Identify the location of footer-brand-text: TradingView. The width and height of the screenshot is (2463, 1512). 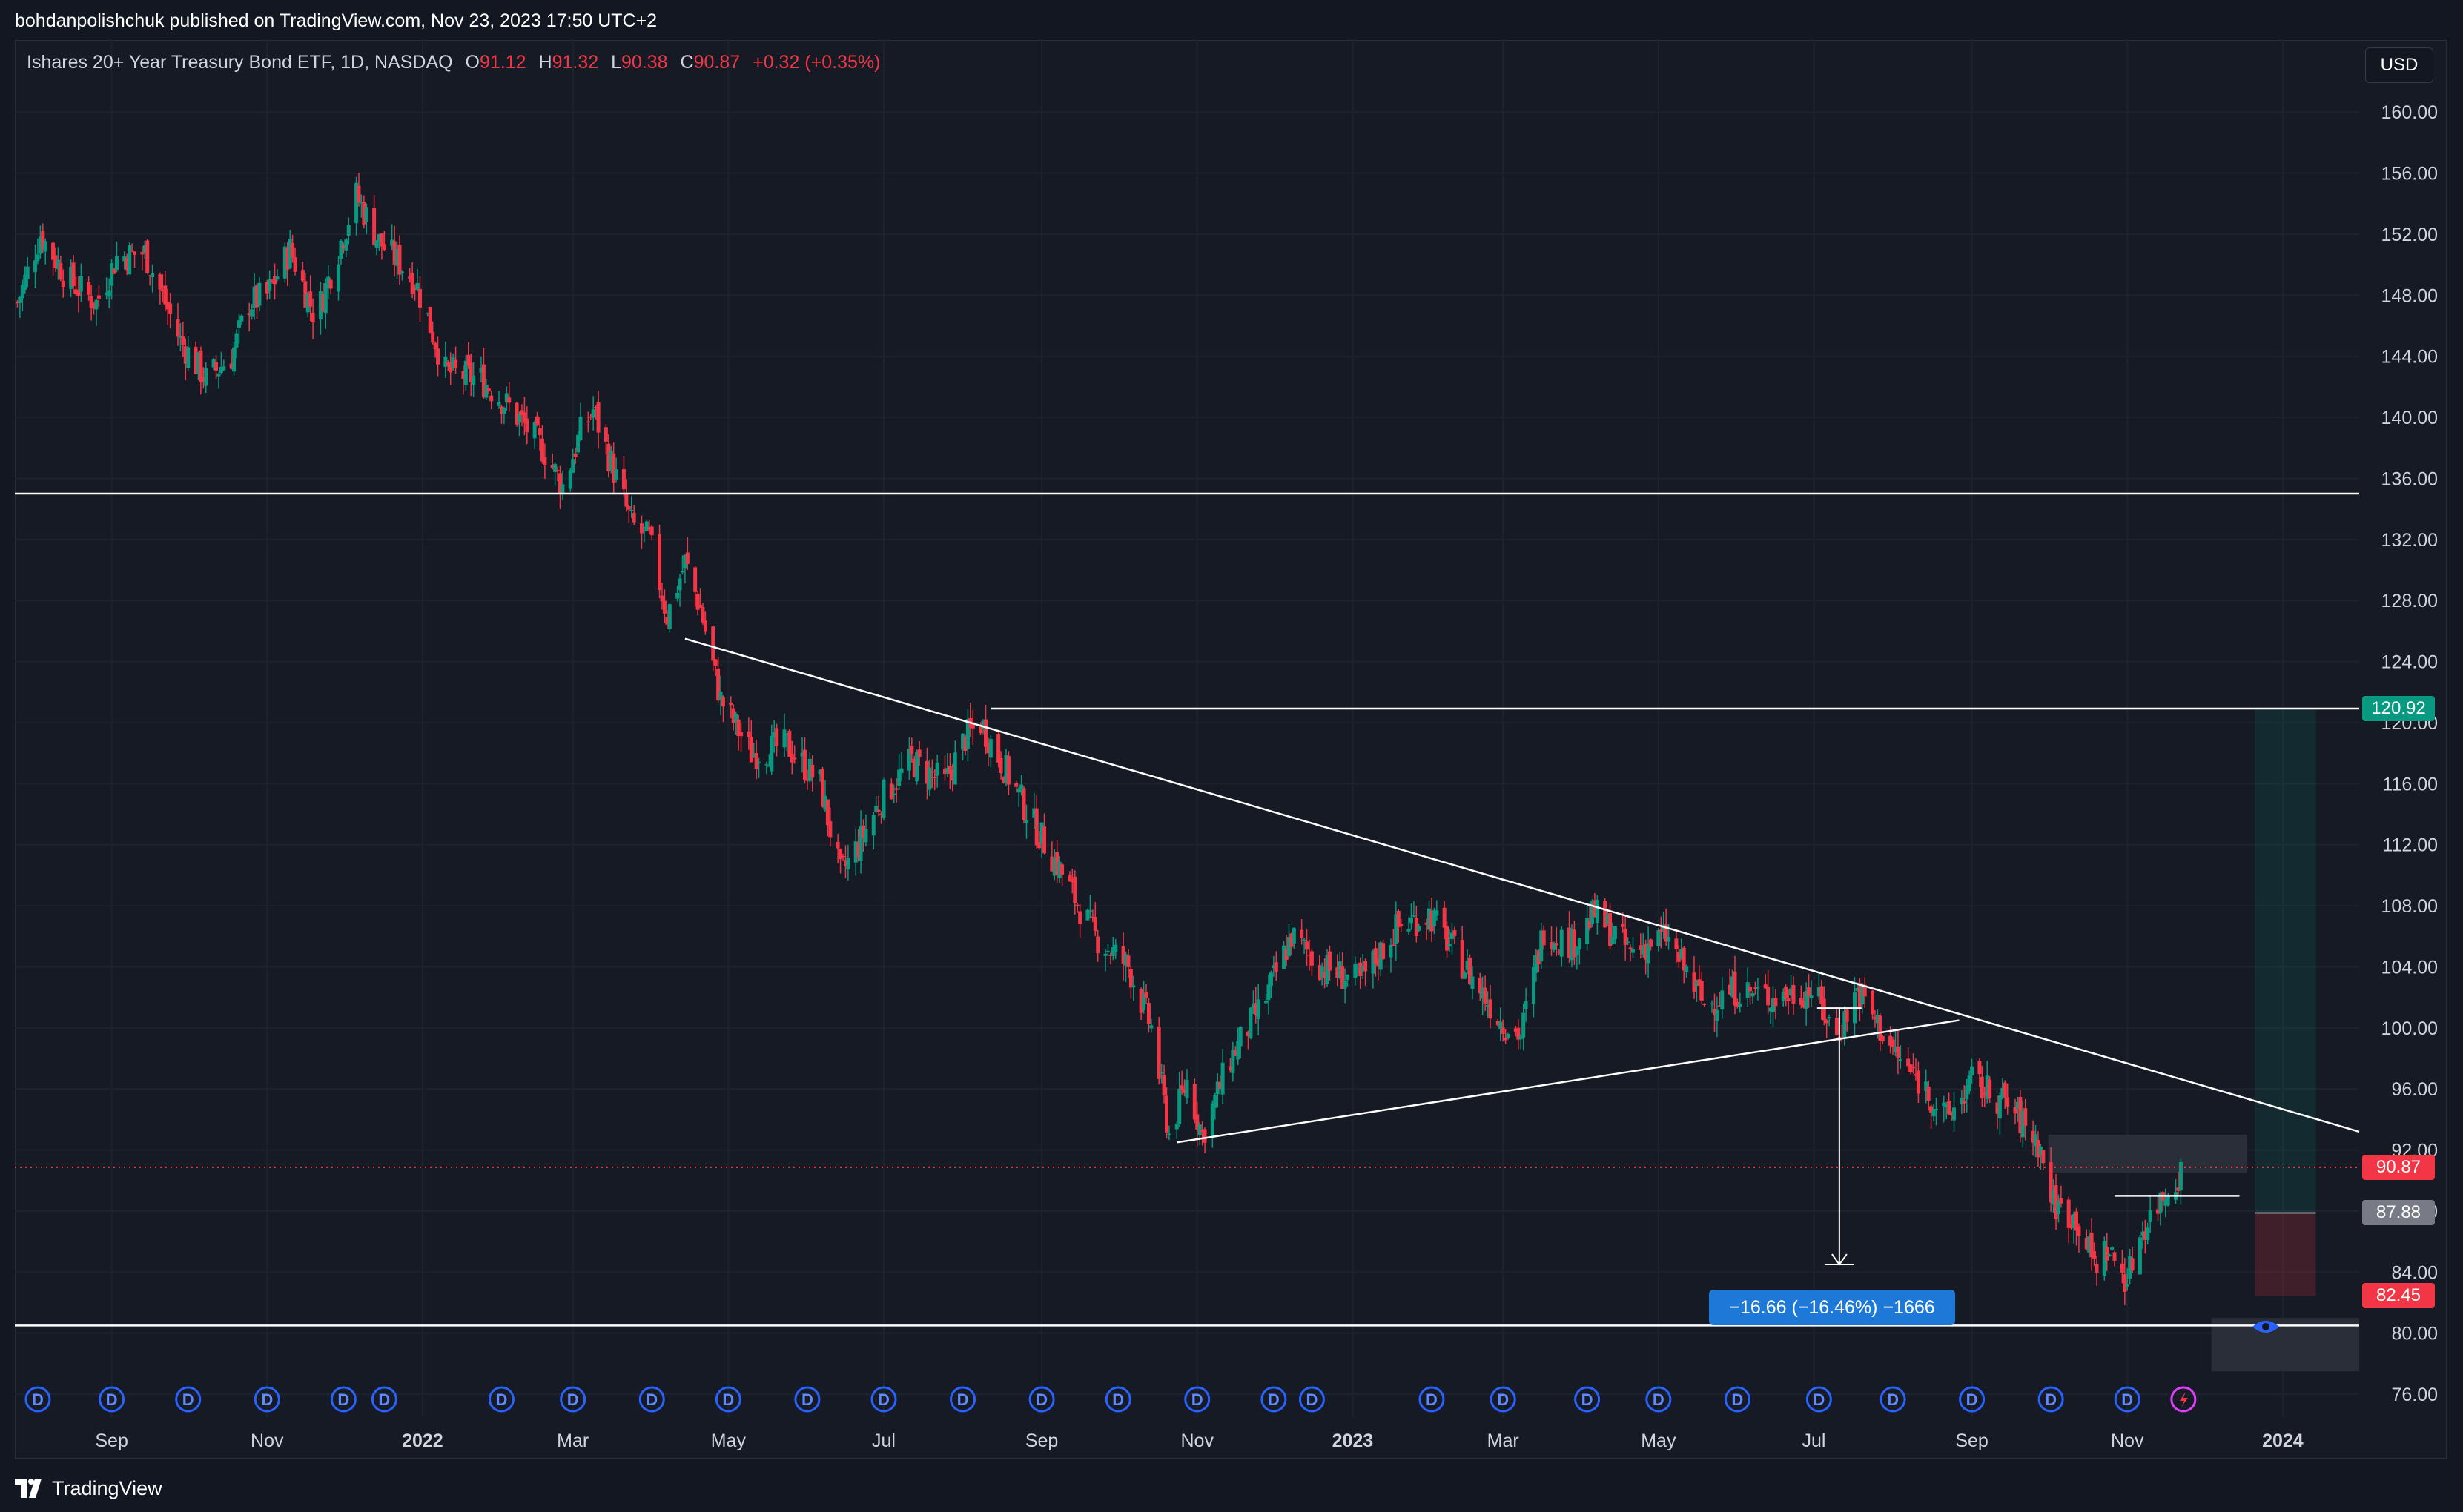
(107, 1488).